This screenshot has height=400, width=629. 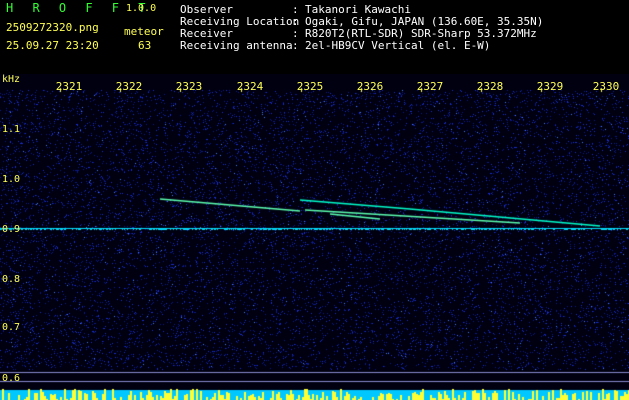 I want to click on file-name: 2509272320.png, so click(x=52, y=27).